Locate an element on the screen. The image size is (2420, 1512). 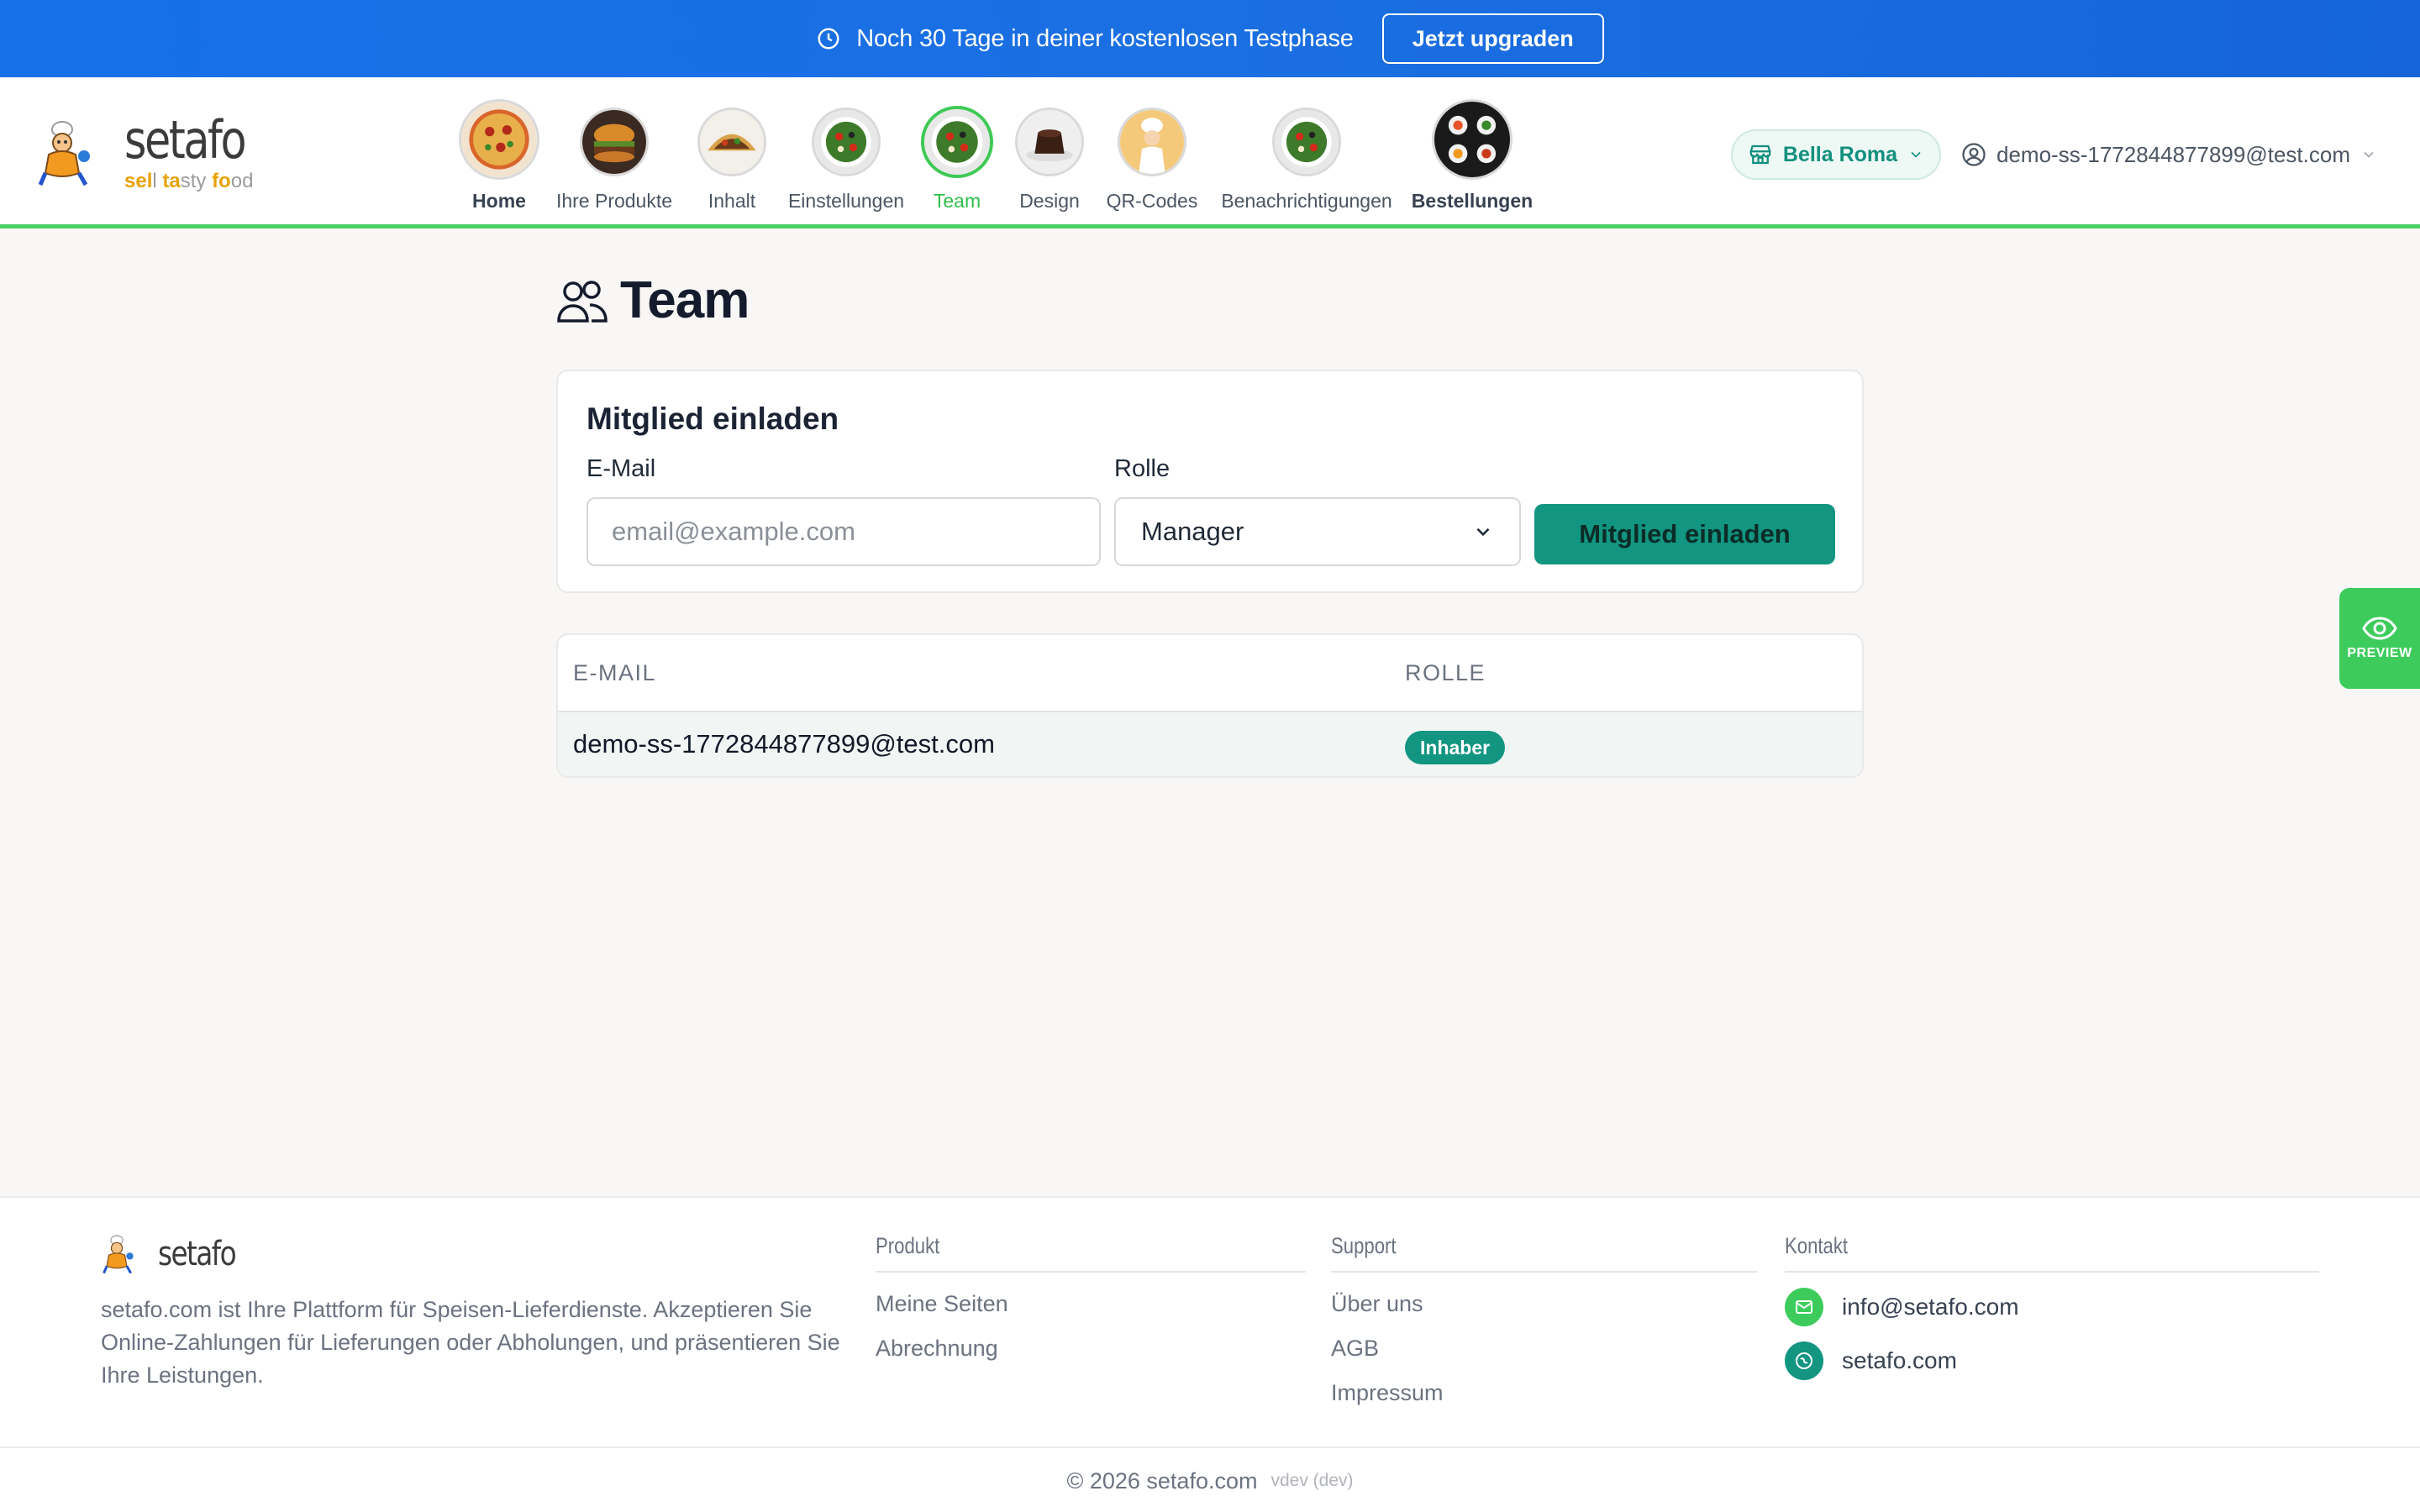
store-switcher: Bella Roma is located at coordinates (1836, 154).